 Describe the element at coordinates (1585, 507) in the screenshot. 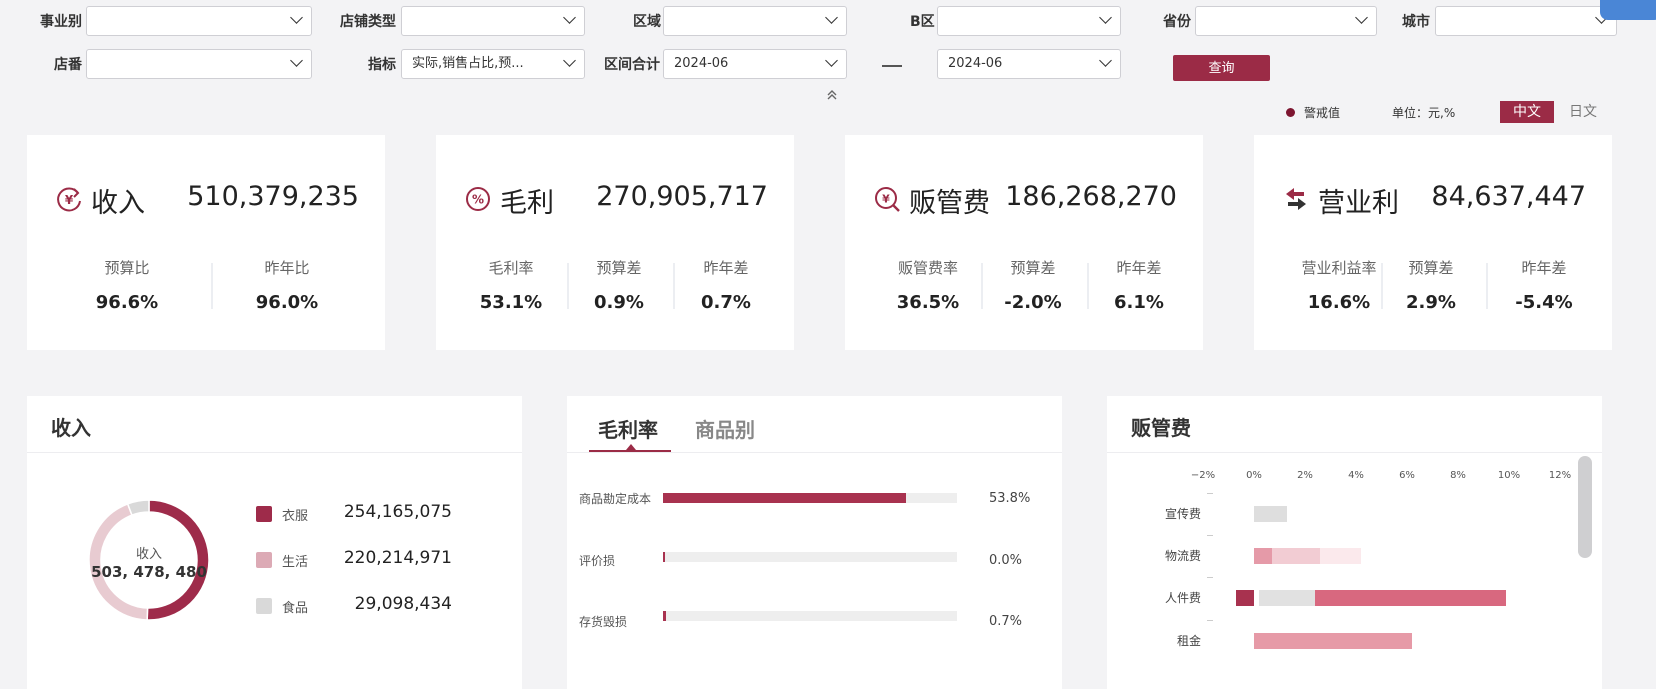

I see `scrollbar` at that location.